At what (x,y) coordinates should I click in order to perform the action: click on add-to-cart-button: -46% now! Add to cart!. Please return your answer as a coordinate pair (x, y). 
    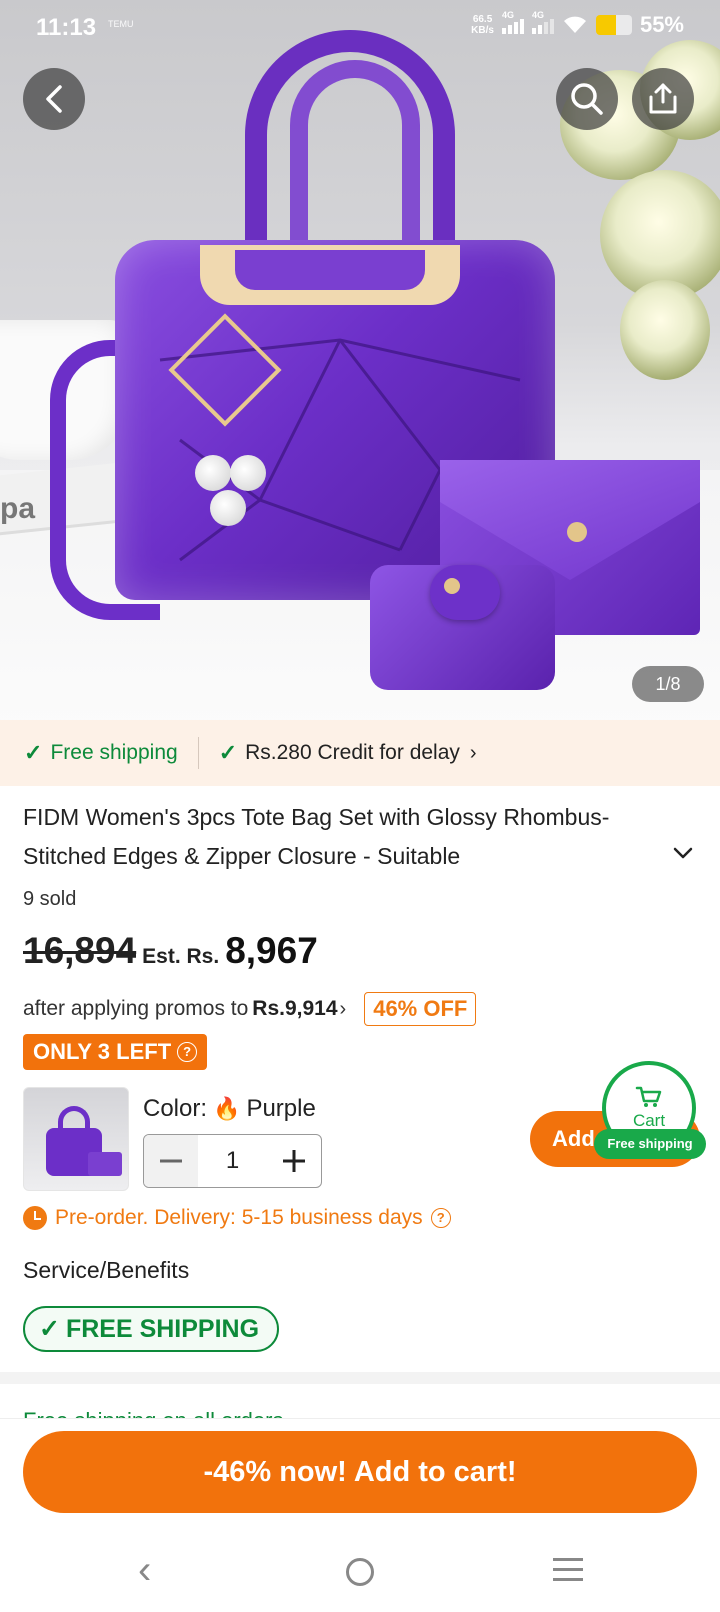
    Looking at the image, I should click on (360, 1472).